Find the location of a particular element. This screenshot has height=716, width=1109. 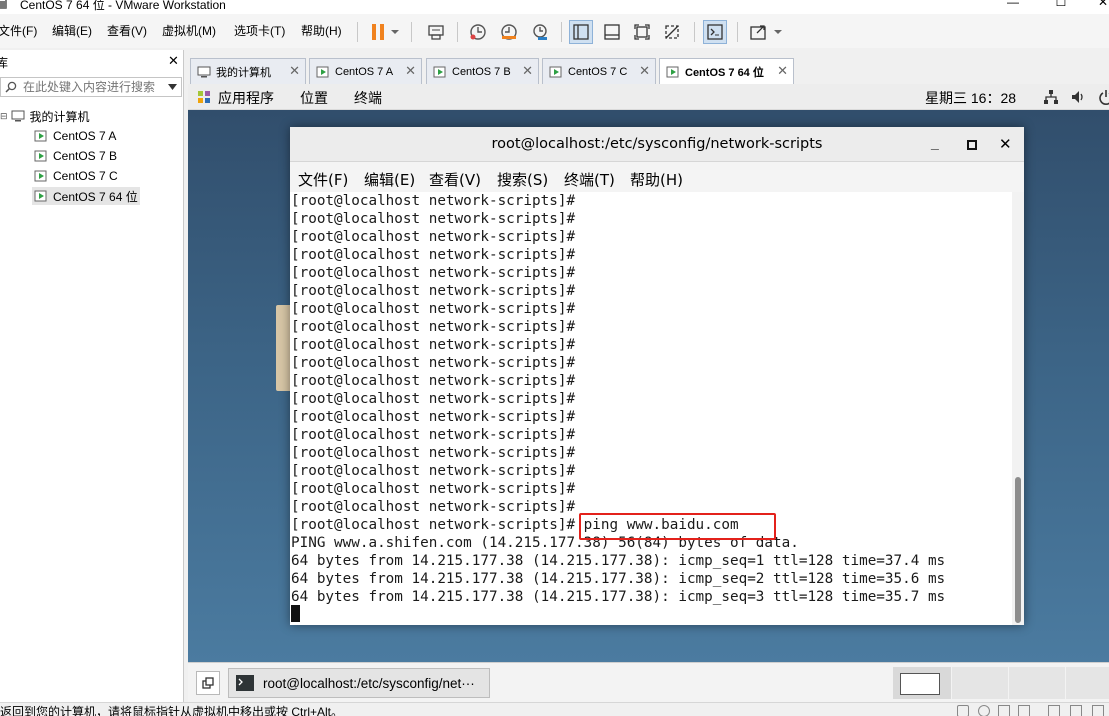

guest-taskbar: root@localhost:/etc/sysconfig/net··· is located at coordinates (648, 682).